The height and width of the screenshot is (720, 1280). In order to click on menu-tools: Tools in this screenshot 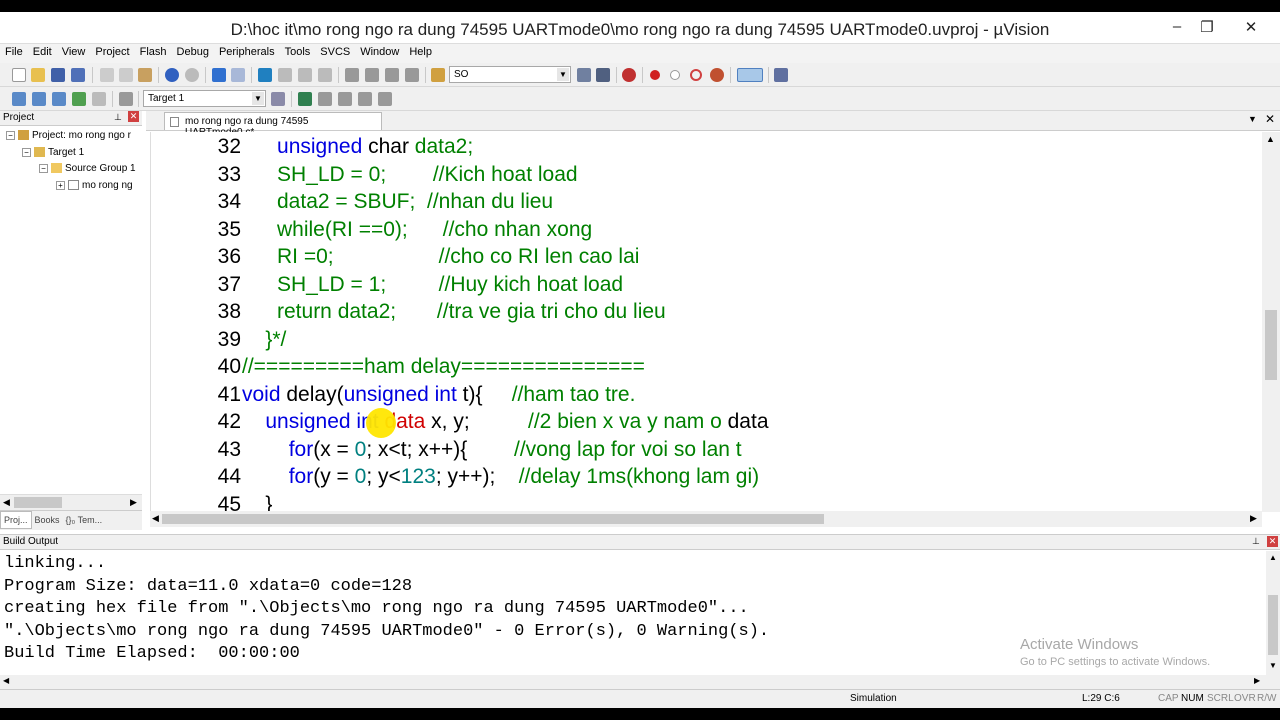, I will do `click(298, 52)`.